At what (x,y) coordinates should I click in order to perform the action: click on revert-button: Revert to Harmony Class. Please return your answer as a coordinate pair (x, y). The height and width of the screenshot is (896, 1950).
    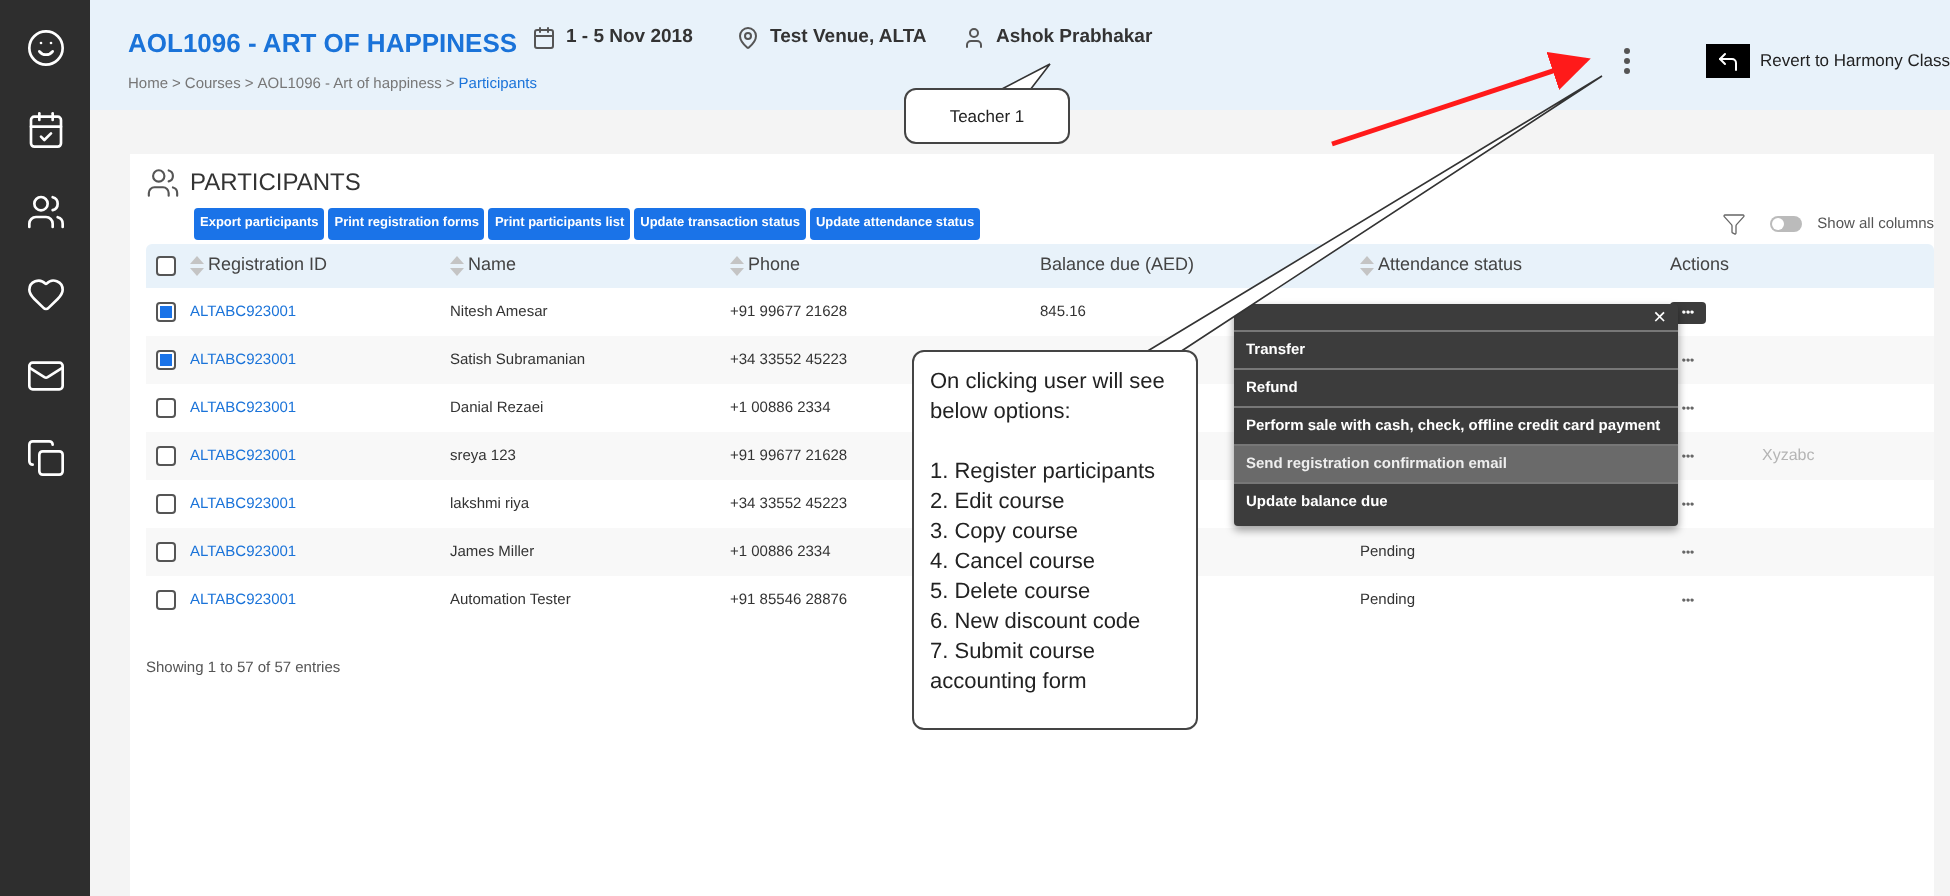
    Looking at the image, I should click on (1828, 61).